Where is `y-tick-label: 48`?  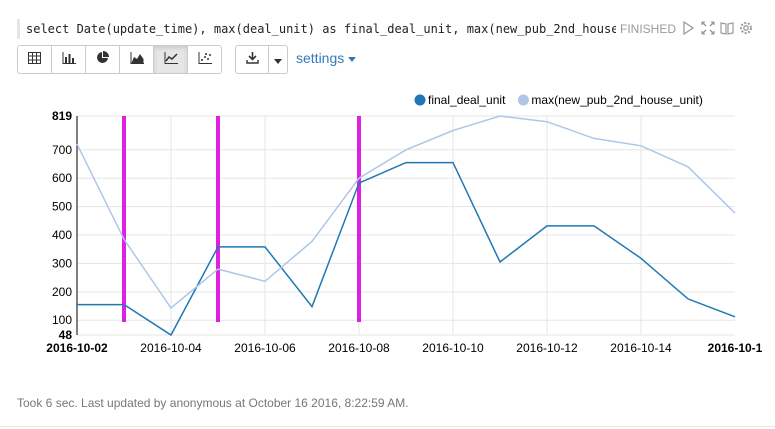
y-tick-label: 48 is located at coordinates (66, 335).